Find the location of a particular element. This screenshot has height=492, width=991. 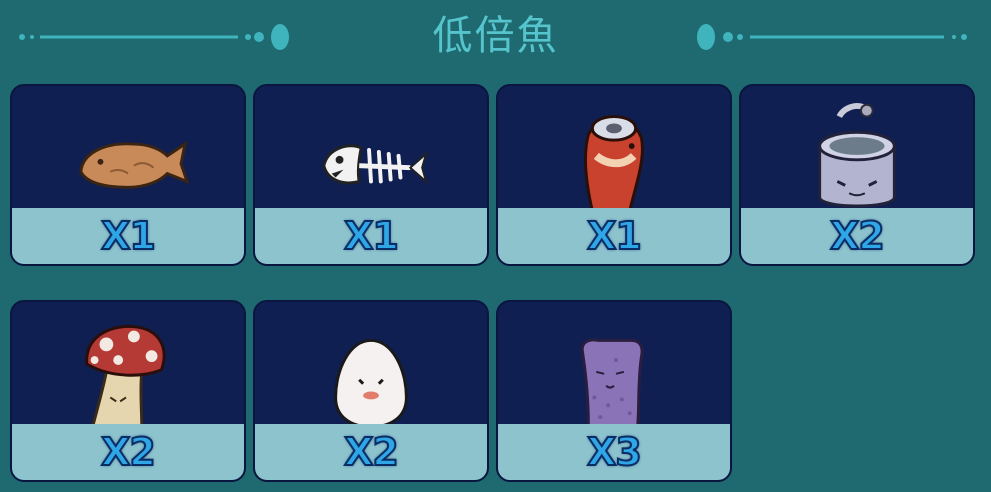

item-card-taiyaki: X1 is located at coordinates (128, 175).